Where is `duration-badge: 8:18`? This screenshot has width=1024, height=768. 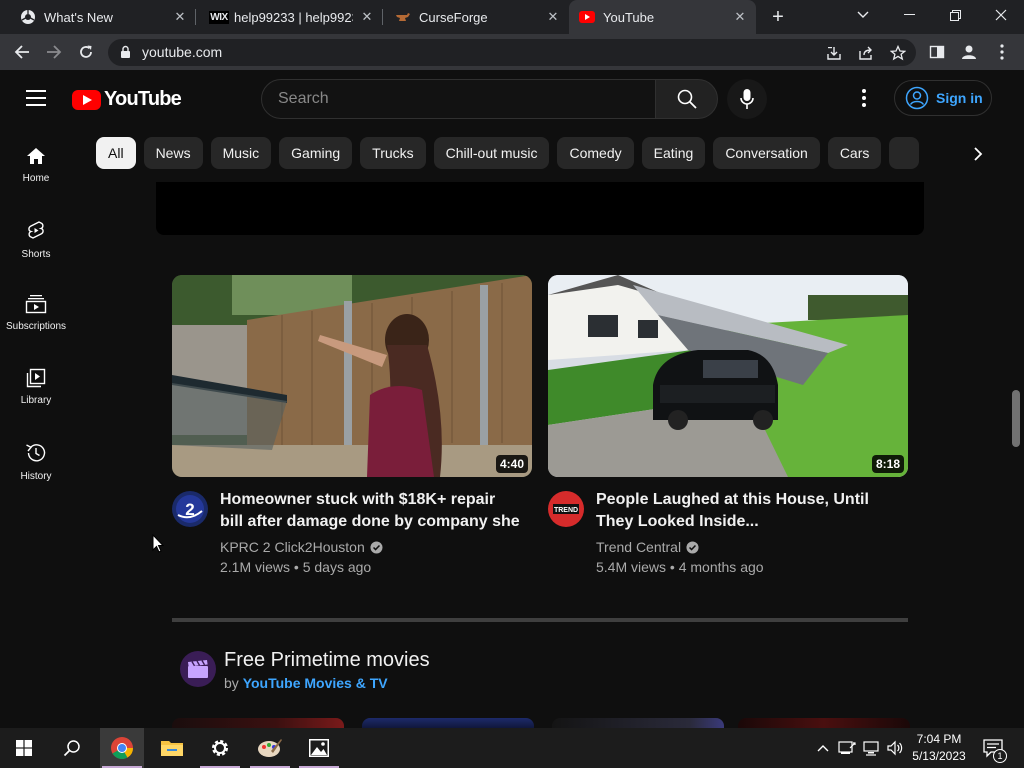 duration-badge: 8:18 is located at coordinates (887, 464).